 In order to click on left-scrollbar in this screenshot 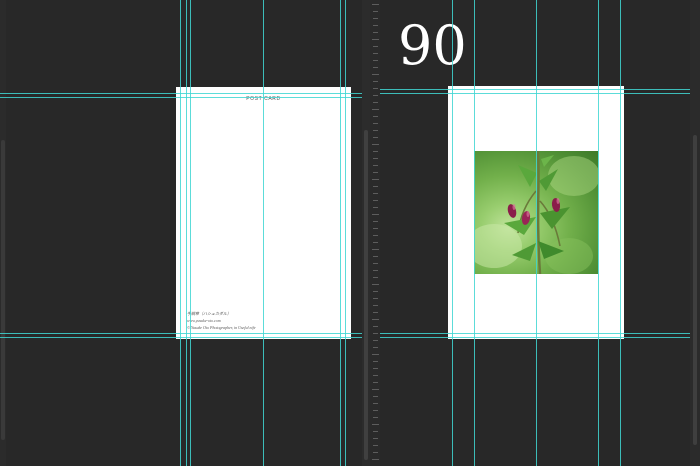, I will do `click(3, 233)`.